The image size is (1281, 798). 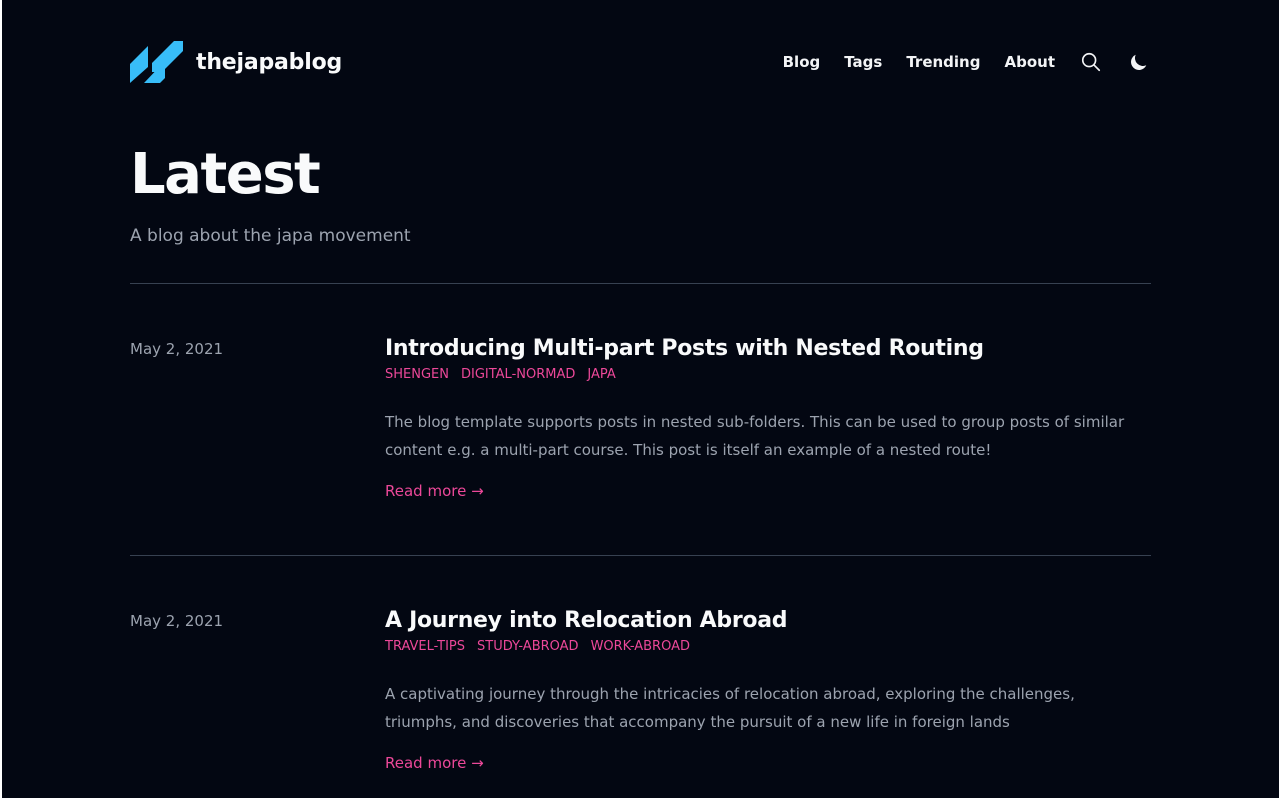 I want to click on tag-link: WORK-ABROAD, so click(x=640, y=646).